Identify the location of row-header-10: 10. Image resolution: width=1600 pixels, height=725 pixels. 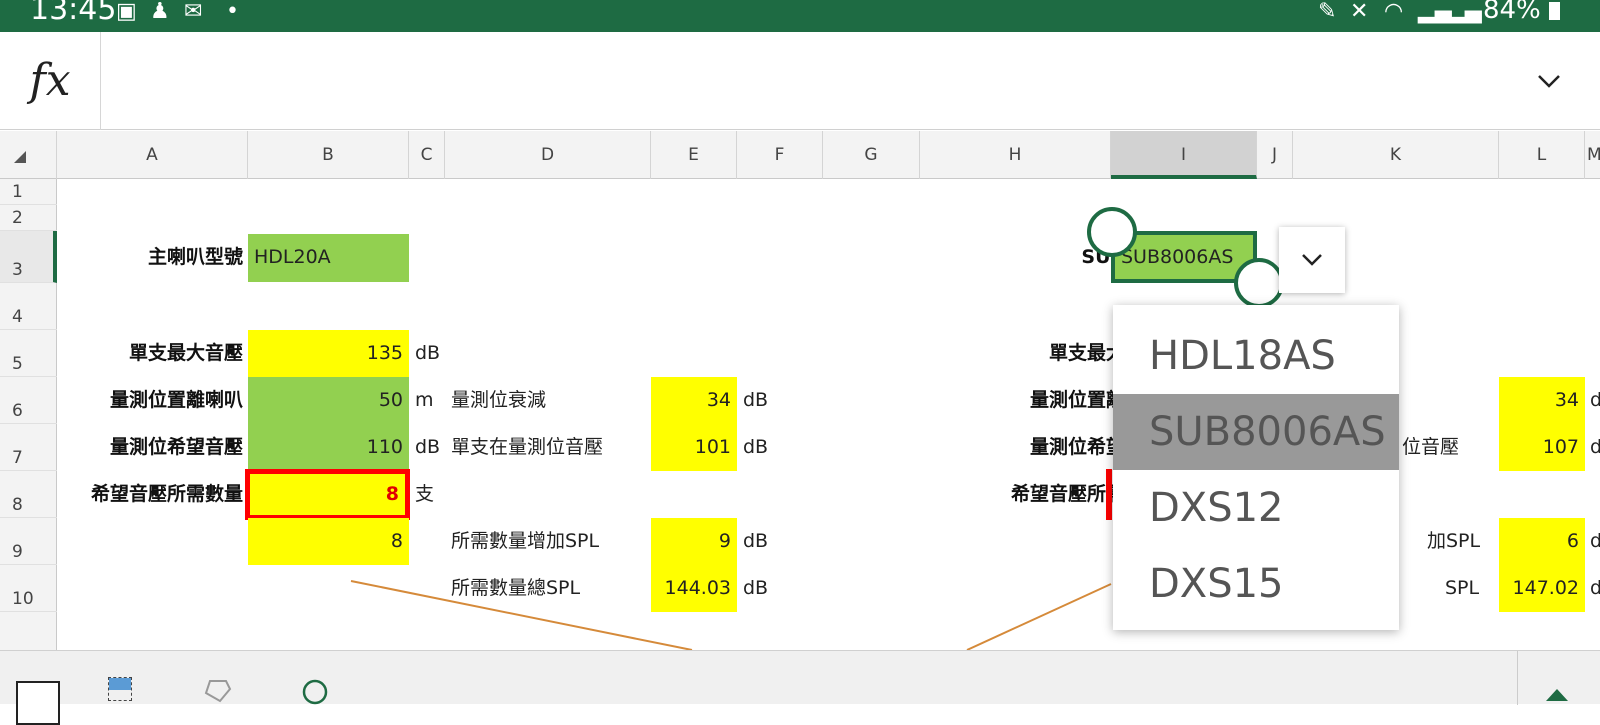
(28, 588).